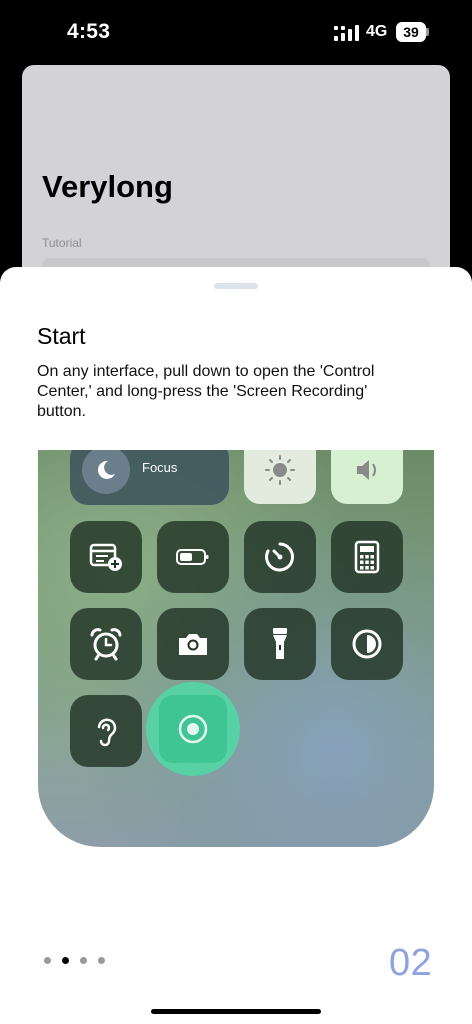  Describe the element at coordinates (160, 467) in the screenshot. I see `focus-label: Focus` at that location.